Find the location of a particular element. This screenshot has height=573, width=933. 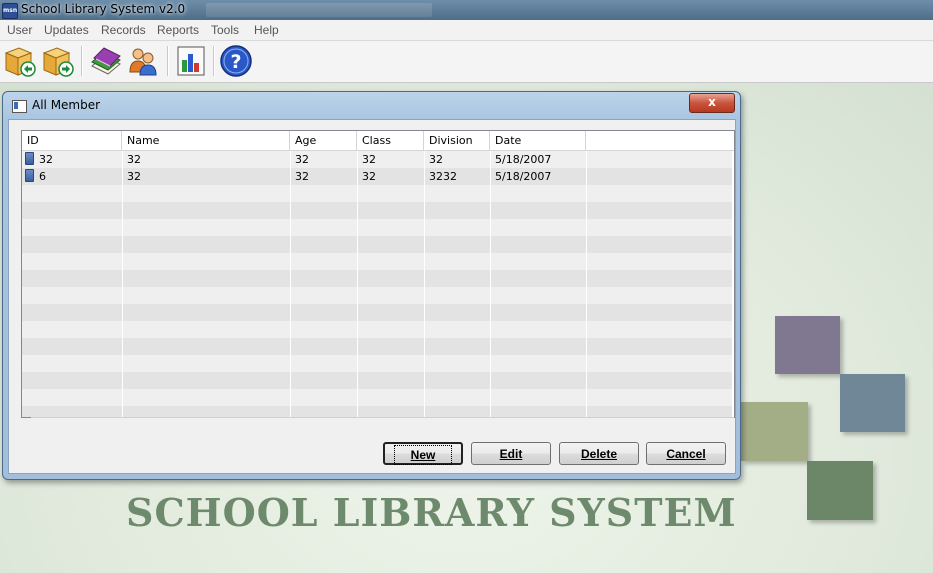

column-header-date: Date is located at coordinates (538, 140).